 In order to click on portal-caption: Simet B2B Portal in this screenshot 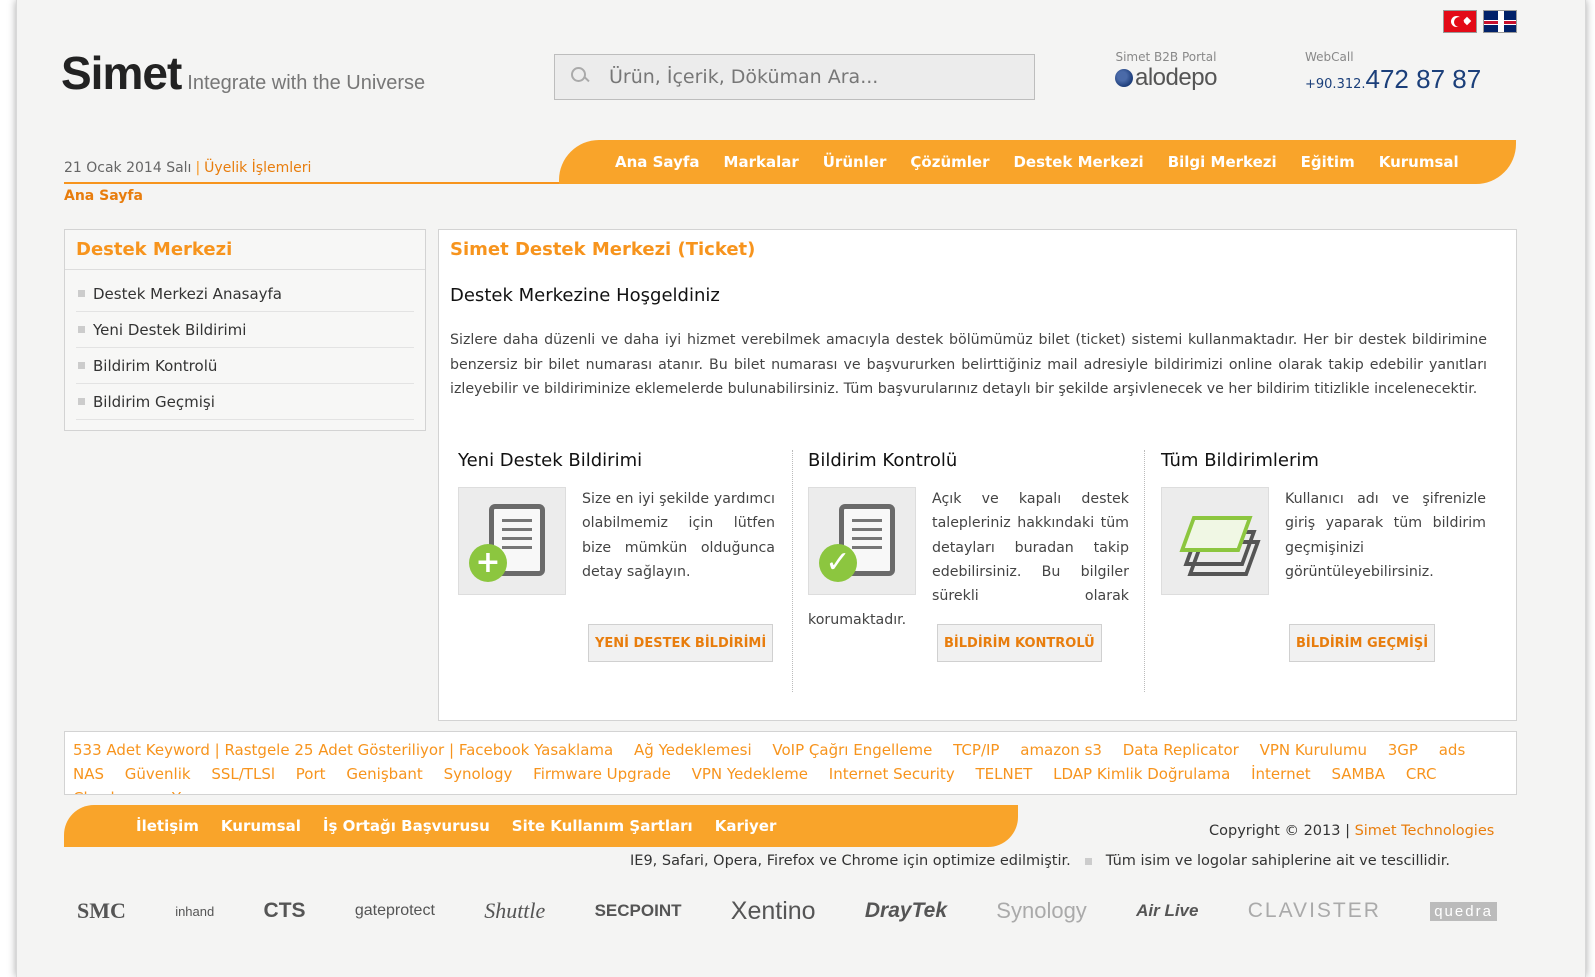, I will do `click(1166, 57)`.